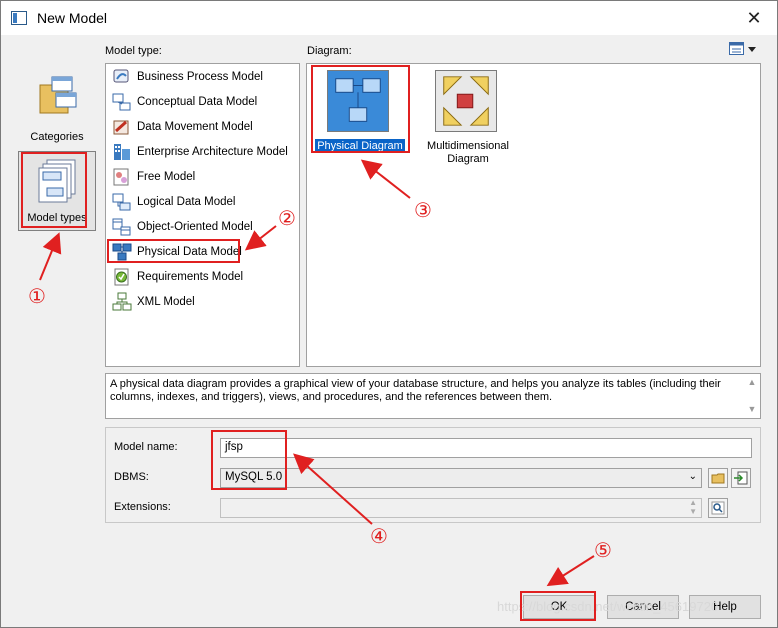  I want to click on free-model-icon, so click(121, 177).